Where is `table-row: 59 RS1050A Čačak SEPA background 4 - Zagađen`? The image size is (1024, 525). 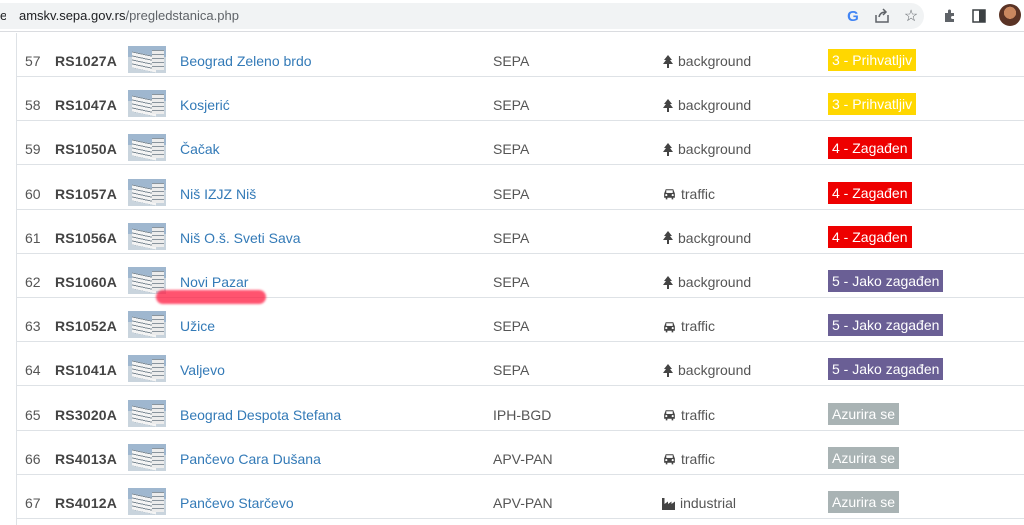
table-row: 59 RS1050A Čačak SEPA background 4 - Zagađen is located at coordinates (520, 143).